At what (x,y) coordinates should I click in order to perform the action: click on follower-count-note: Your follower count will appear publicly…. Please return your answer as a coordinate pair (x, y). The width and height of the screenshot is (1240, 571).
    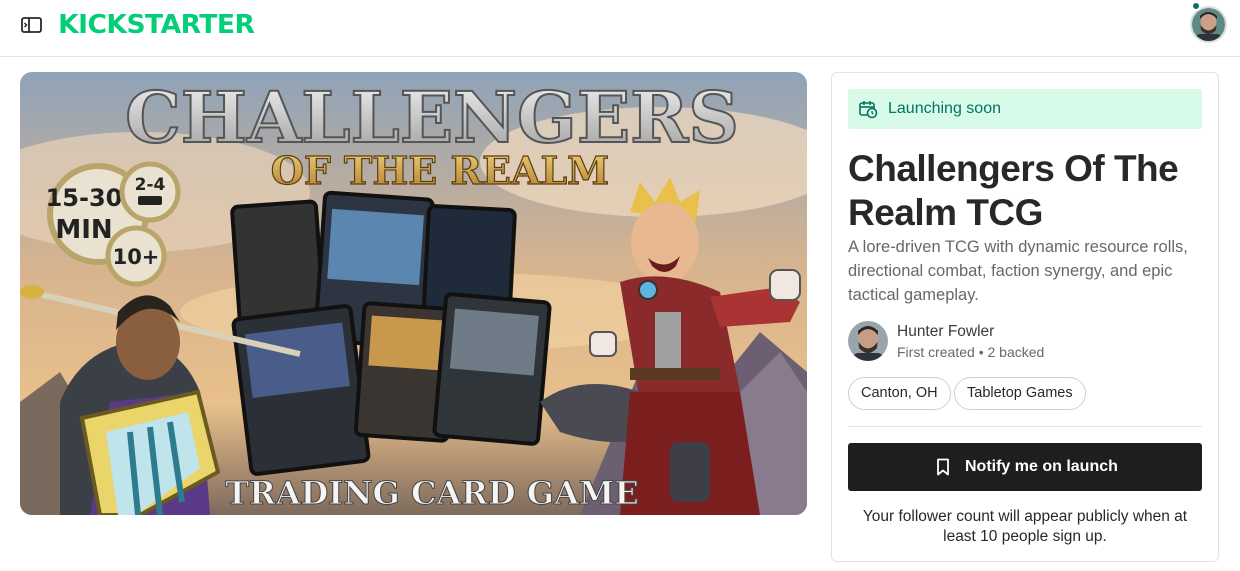
    Looking at the image, I should click on (1025, 526).